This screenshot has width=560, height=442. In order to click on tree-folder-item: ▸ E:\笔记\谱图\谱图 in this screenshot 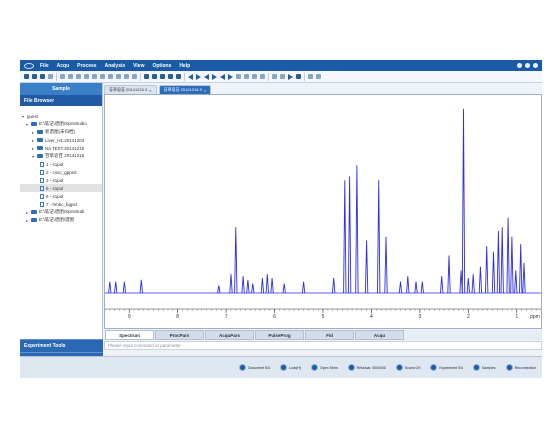, I will do `click(61, 220)`.